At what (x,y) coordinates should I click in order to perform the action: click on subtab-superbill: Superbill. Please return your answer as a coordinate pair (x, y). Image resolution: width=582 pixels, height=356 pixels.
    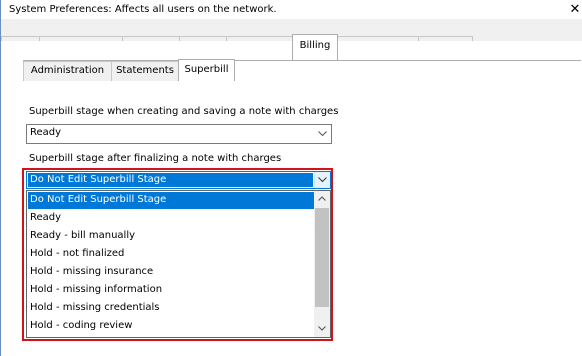
    Looking at the image, I should click on (206, 70).